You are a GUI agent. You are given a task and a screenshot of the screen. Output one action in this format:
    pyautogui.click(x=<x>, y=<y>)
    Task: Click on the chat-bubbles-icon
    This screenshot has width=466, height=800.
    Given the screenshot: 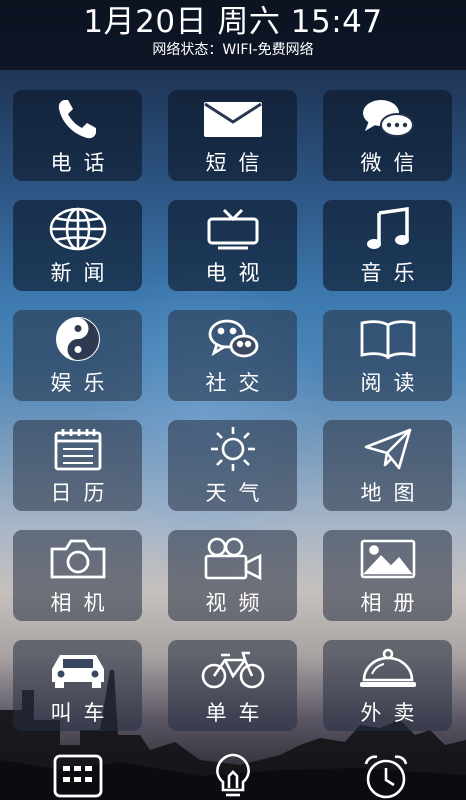 What is the action you would take?
    pyautogui.click(x=387, y=119)
    